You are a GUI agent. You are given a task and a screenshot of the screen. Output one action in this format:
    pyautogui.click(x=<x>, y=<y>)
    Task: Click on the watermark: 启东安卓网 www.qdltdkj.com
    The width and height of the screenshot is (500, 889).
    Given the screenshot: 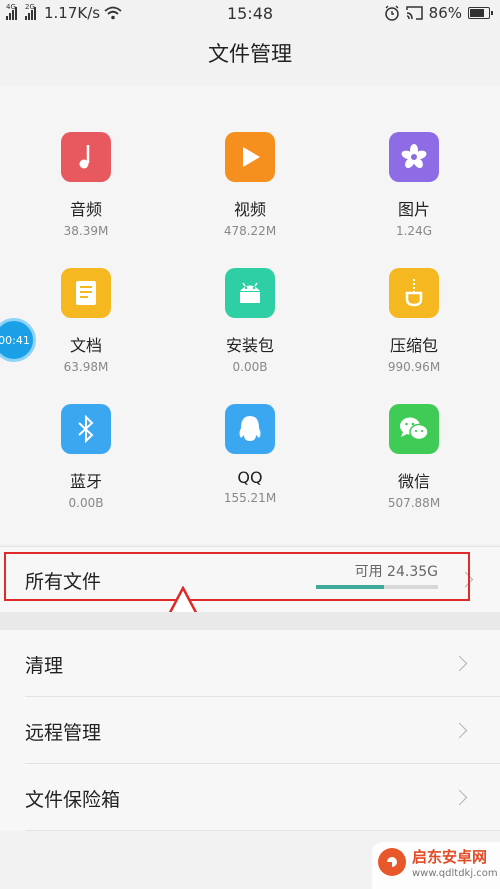 What is the action you would take?
    pyautogui.click(x=436, y=865)
    